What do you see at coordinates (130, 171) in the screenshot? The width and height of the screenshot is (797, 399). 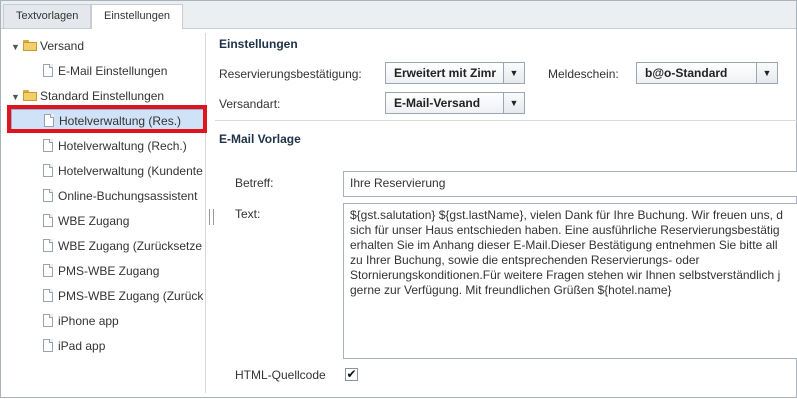 I see `tree-item-label: Hotelverwaltung (Kundente` at bounding box center [130, 171].